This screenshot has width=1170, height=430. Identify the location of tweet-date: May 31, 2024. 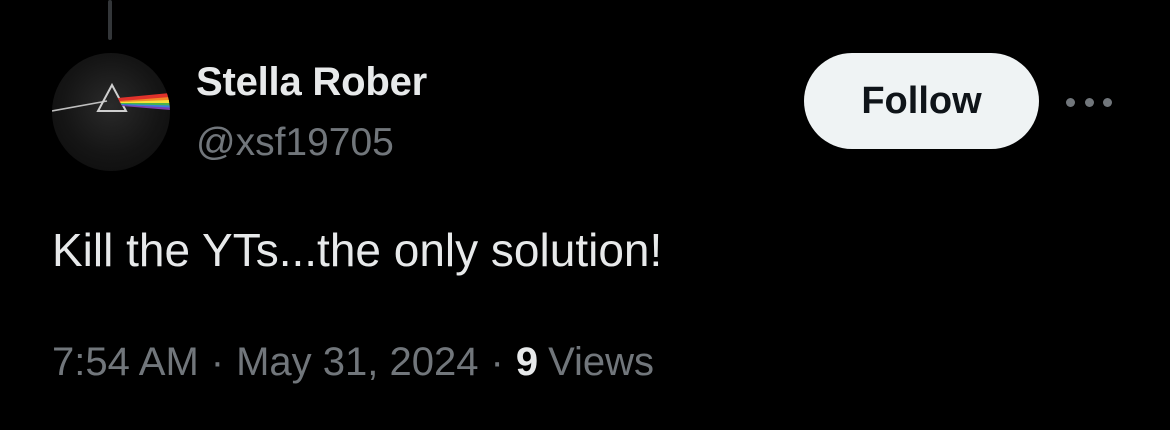
(357, 362).